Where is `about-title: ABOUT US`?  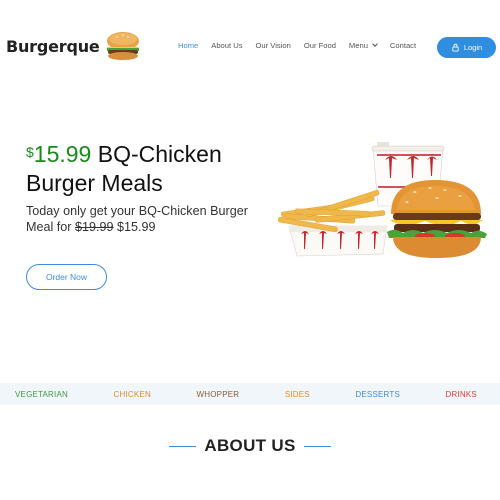
about-title: ABOUT US is located at coordinates (250, 445).